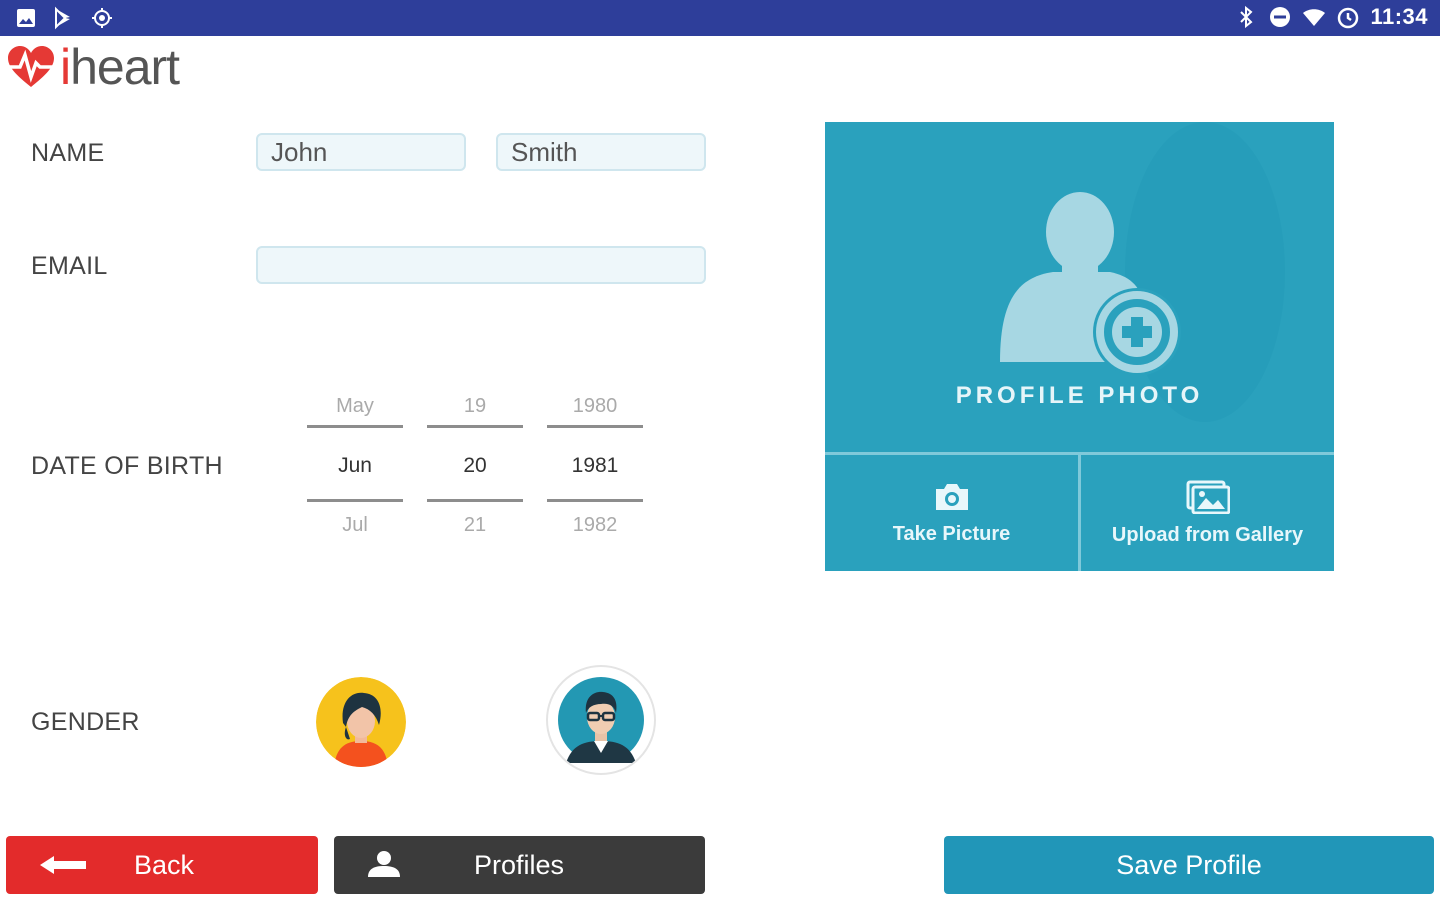 The width and height of the screenshot is (1440, 900). I want to click on dob-label: DATE OF BIRTH, so click(127, 466).